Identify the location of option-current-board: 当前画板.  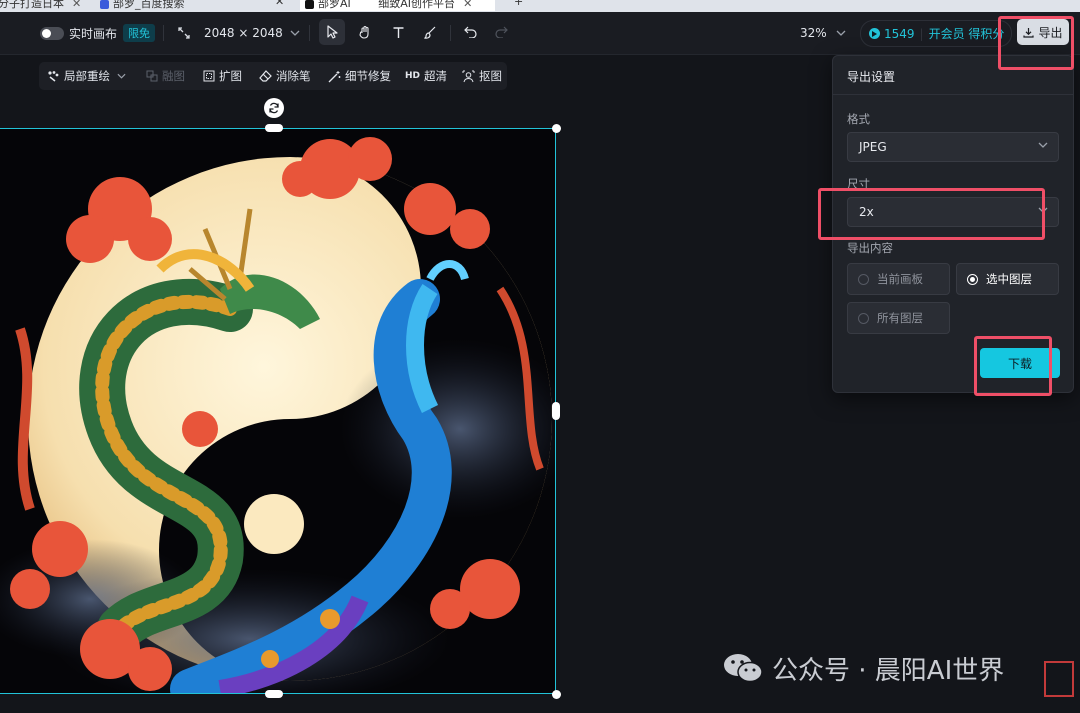
(898, 279).